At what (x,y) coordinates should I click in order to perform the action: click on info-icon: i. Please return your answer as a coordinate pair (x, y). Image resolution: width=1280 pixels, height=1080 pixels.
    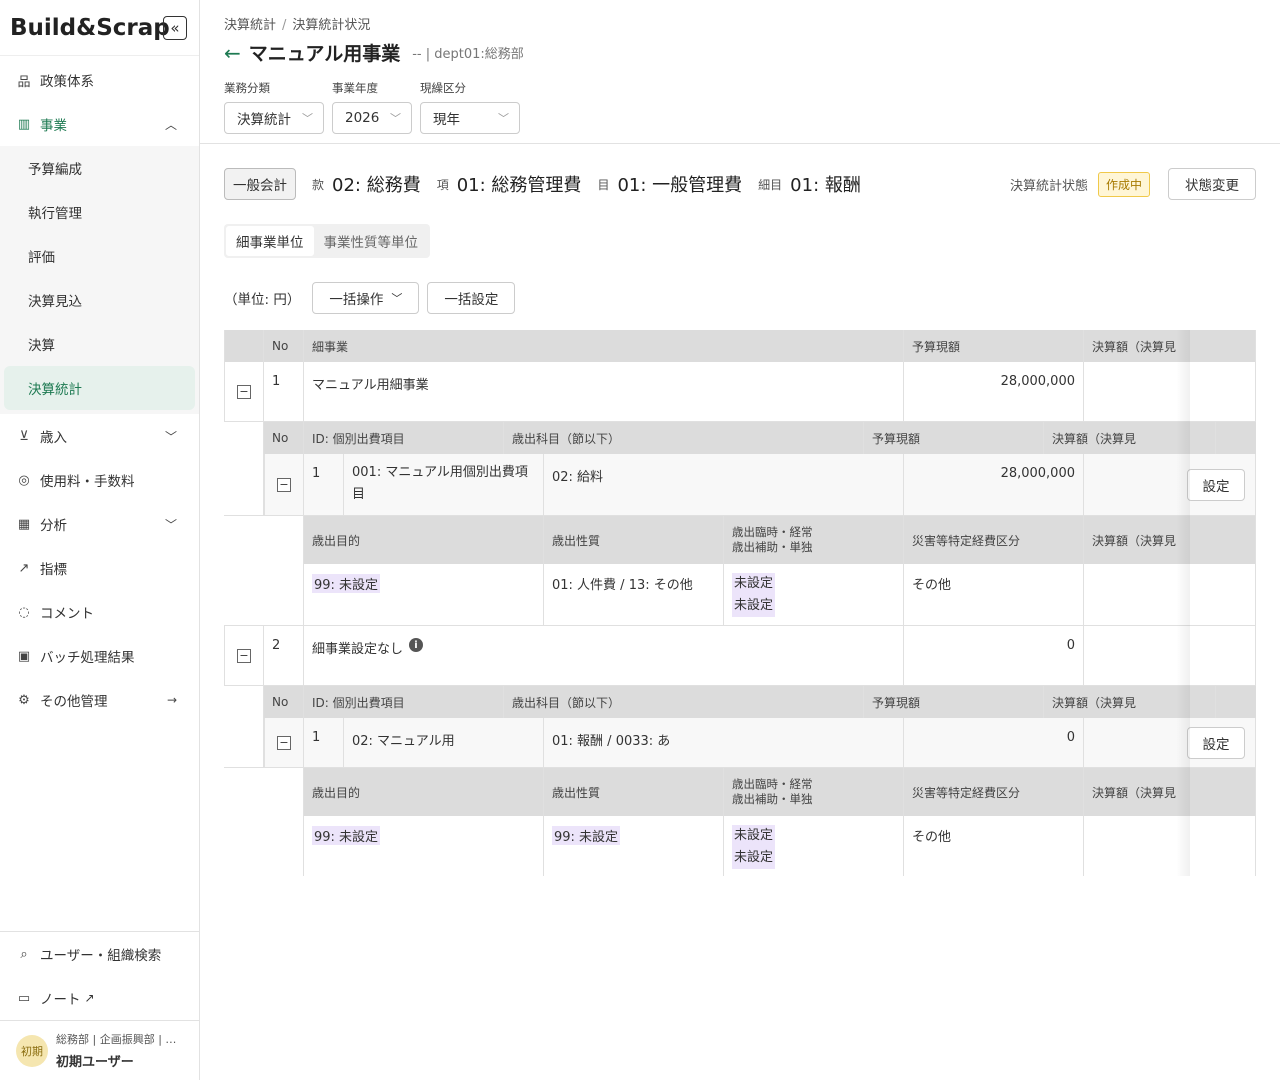
    Looking at the image, I should click on (416, 645).